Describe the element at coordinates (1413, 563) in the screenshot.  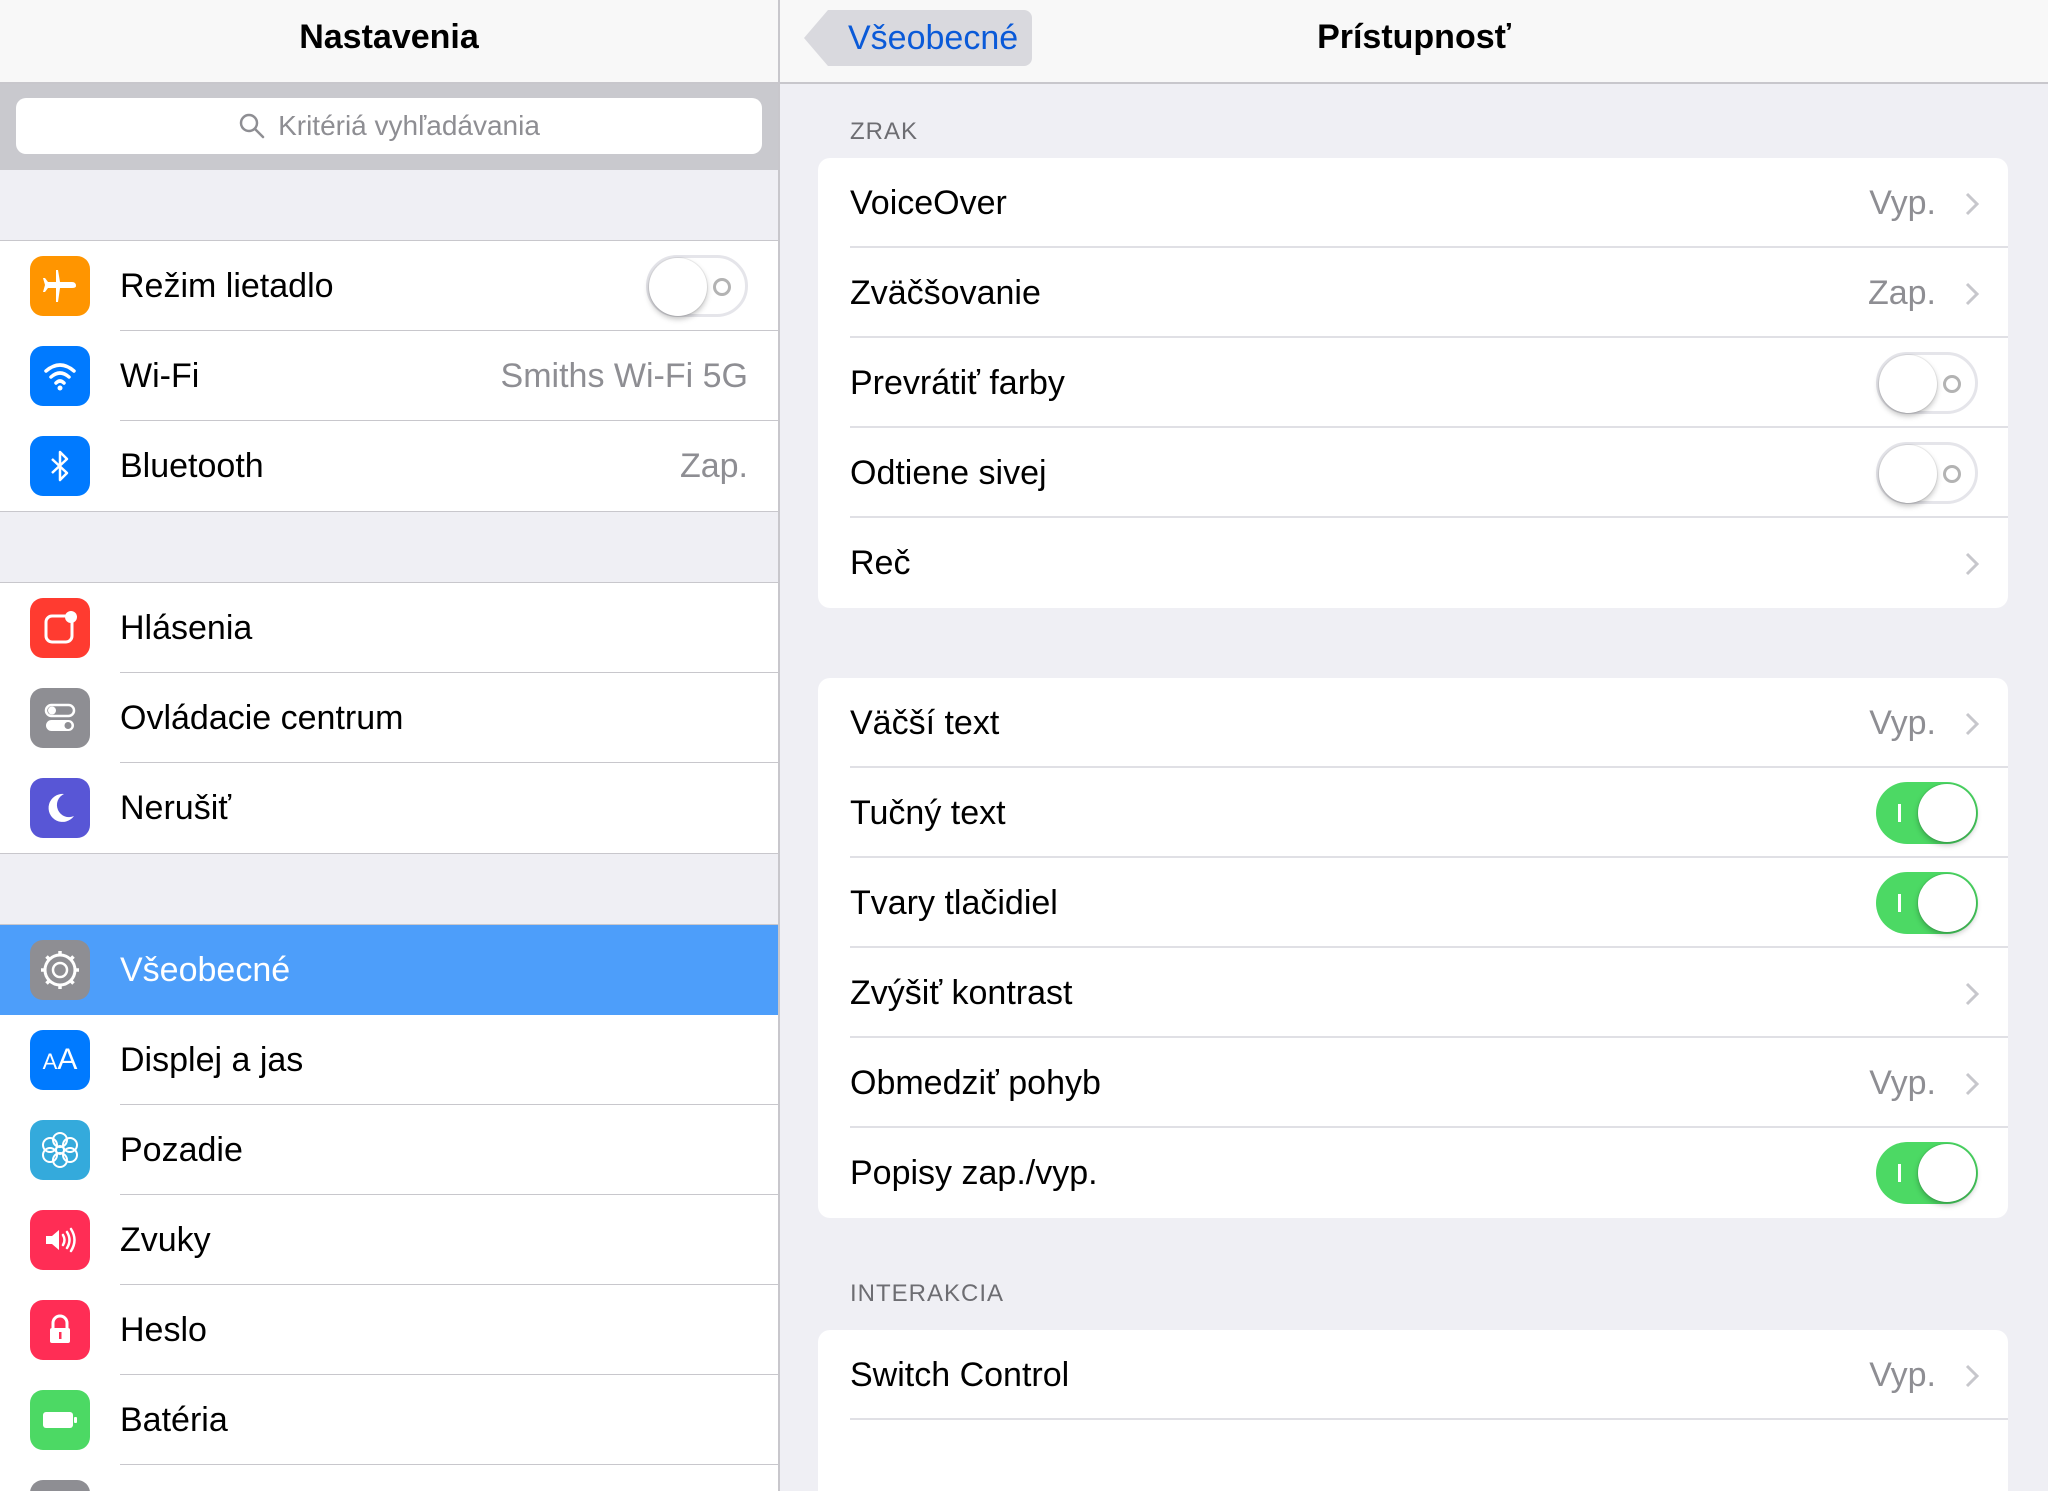
I see `row-speech: Reč` at that location.